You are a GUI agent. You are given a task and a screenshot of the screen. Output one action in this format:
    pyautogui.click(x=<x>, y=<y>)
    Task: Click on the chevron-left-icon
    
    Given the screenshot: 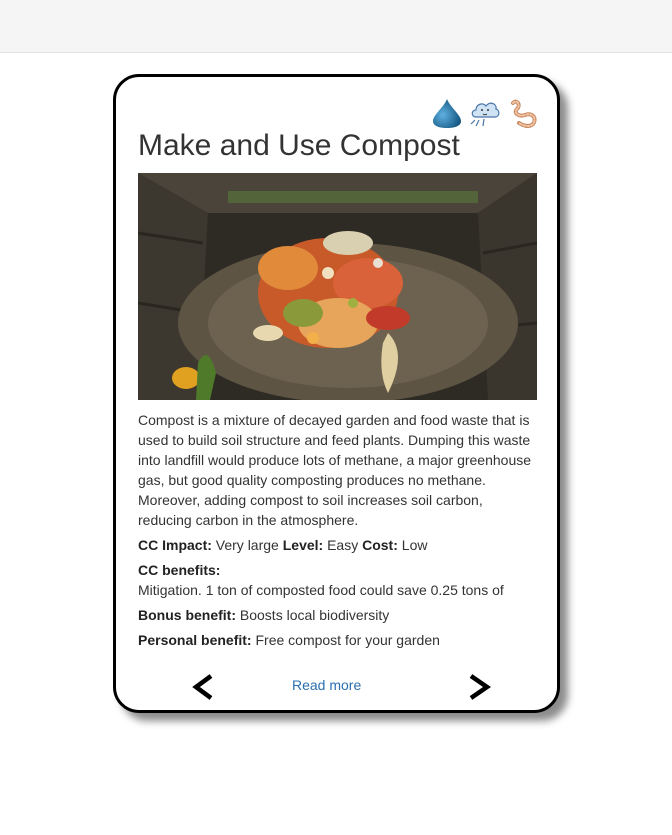 What is the action you would take?
    pyautogui.click(x=202, y=687)
    